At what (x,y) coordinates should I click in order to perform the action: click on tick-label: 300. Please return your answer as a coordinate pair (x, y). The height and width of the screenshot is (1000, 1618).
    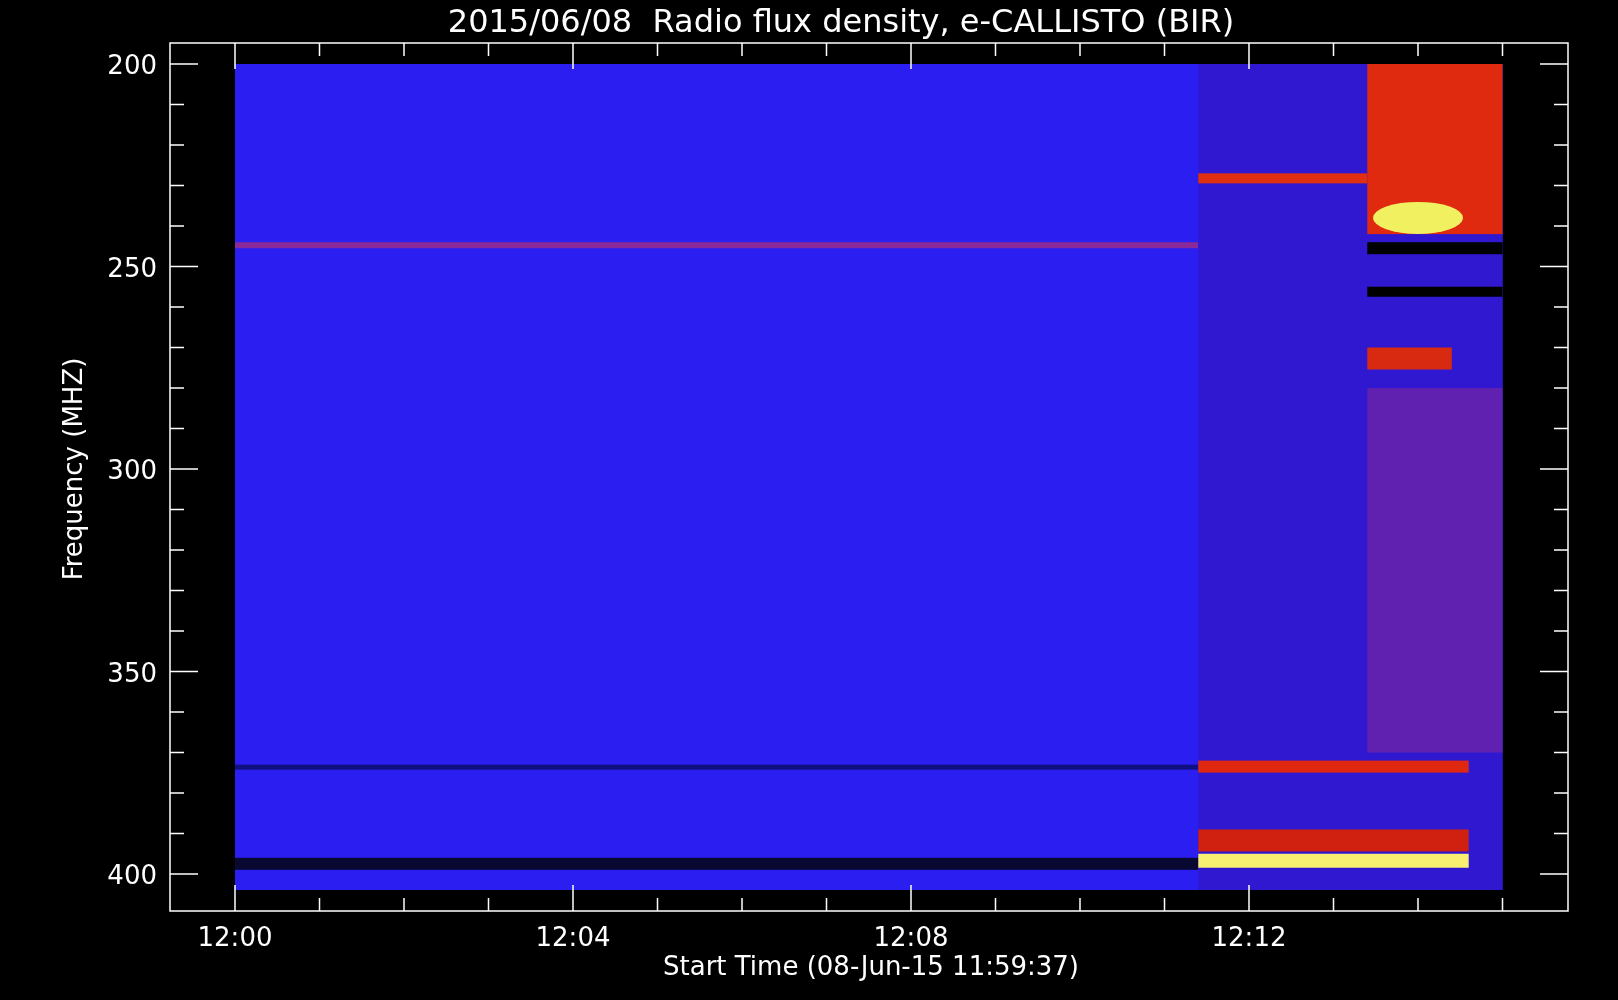
    Looking at the image, I should click on (132, 470).